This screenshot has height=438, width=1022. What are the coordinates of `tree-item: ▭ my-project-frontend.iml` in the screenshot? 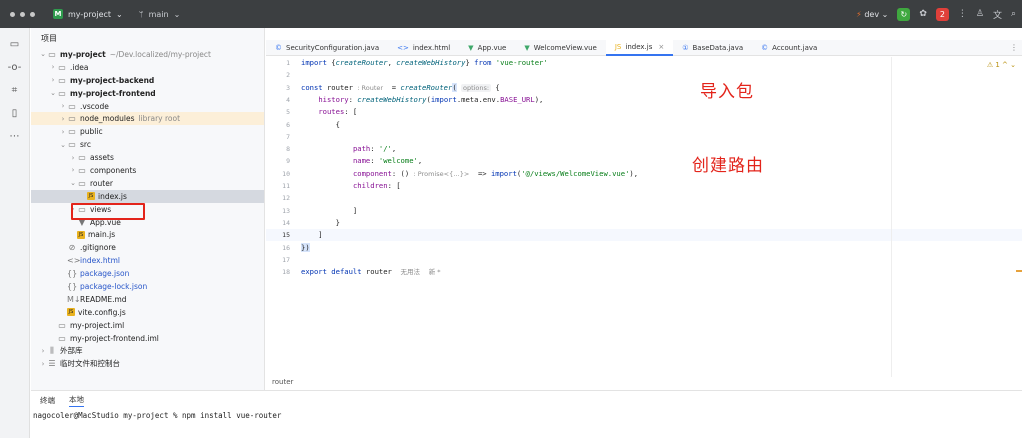 It's located at (147, 338).